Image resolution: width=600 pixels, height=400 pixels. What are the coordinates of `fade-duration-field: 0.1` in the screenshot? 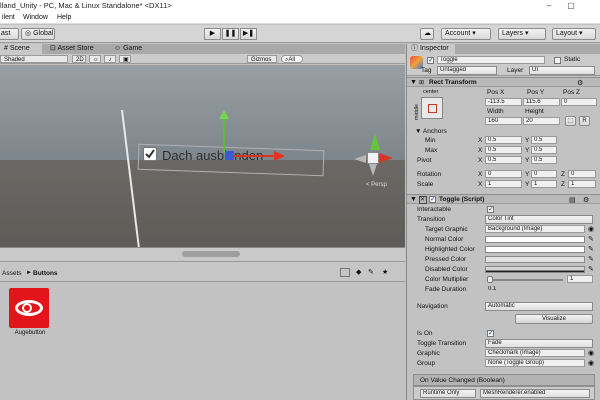 It's located at (539, 289).